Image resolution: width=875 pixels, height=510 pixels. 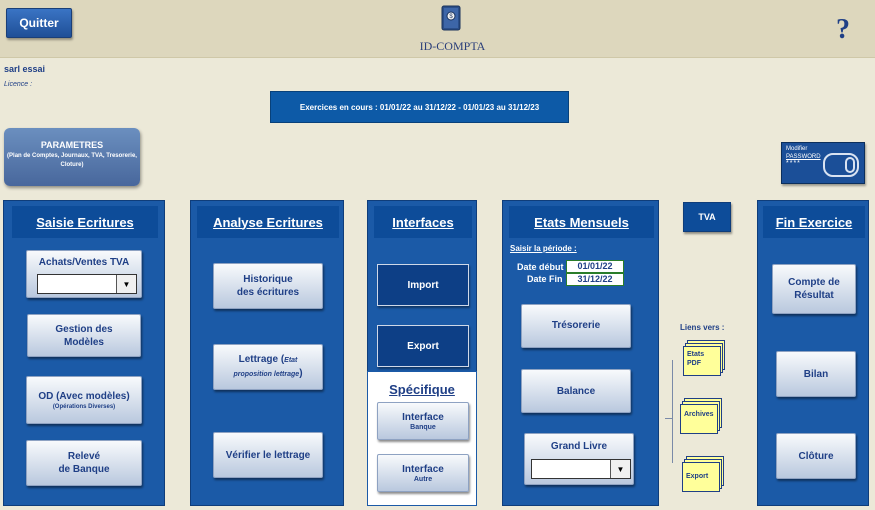 What do you see at coordinates (84, 463) in the screenshot?
I see `releve-banque-button: Relevé de Banque` at bounding box center [84, 463].